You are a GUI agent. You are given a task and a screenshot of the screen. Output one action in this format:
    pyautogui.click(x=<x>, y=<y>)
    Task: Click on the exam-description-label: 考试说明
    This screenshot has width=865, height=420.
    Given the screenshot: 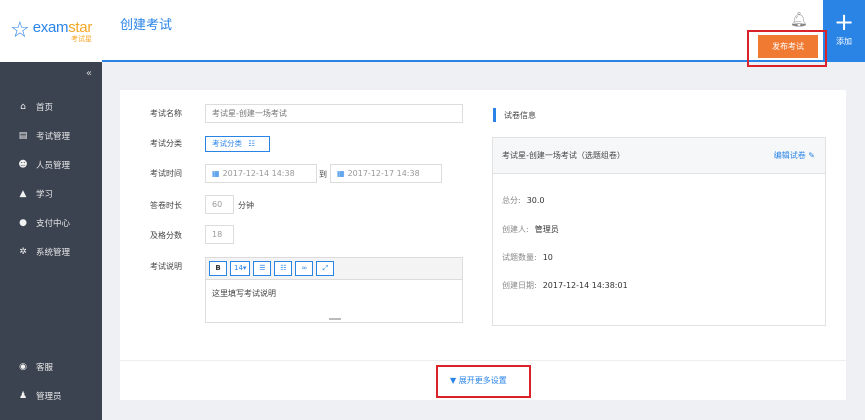 What is the action you would take?
    pyautogui.click(x=166, y=266)
    